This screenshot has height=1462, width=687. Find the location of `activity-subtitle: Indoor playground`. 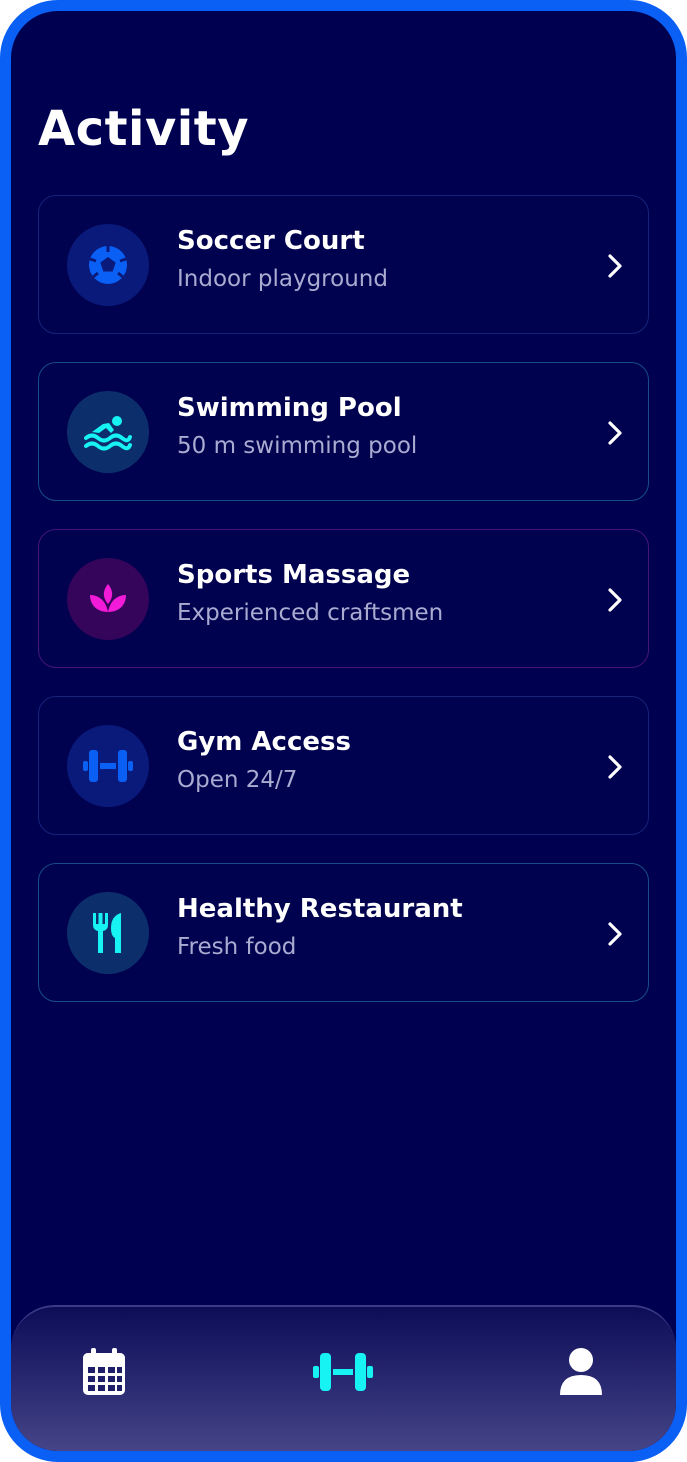

activity-subtitle: Indoor playground is located at coordinates (282, 279).